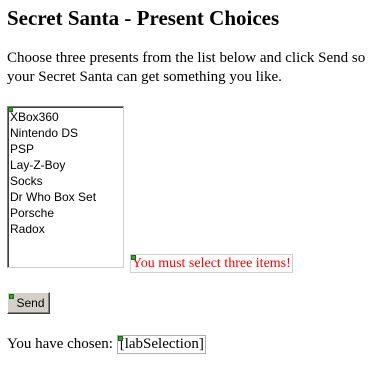 The width and height of the screenshot is (376, 365). I want to click on chosen-prefix: You have chosen:, so click(60, 344).